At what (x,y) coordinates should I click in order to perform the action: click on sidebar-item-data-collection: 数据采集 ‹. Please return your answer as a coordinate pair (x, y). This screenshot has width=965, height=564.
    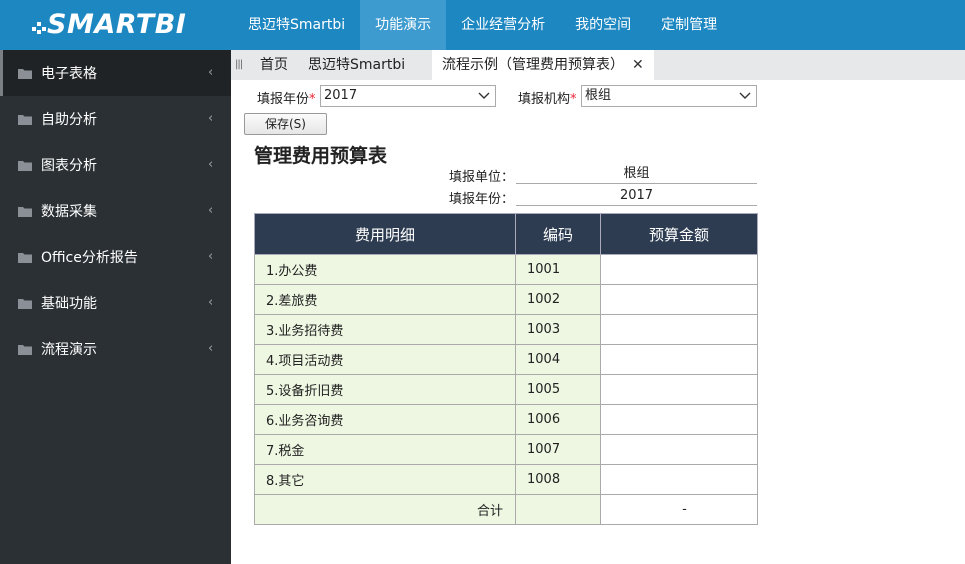
    Looking at the image, I should click on (115, 211).